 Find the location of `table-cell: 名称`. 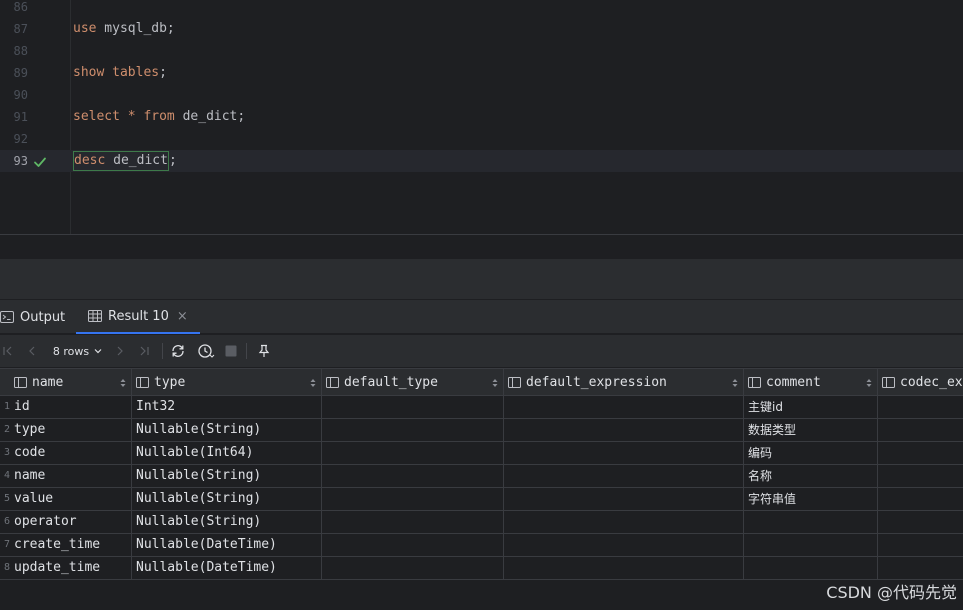

table-cell: 名称 is located at coordinates (811, 476).